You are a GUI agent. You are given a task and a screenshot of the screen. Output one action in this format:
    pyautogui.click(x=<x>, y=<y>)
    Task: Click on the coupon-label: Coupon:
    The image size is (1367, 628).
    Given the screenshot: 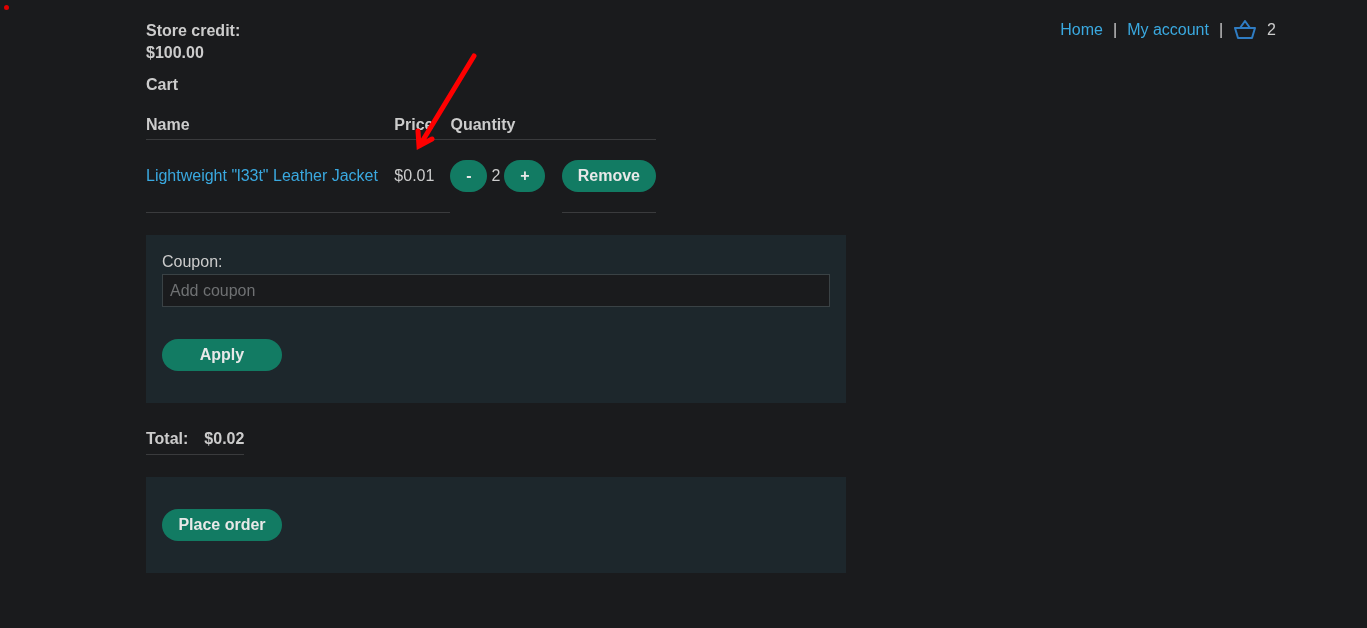 What is the action you would take?
    pyautogui.click(x=193, y=262)
    